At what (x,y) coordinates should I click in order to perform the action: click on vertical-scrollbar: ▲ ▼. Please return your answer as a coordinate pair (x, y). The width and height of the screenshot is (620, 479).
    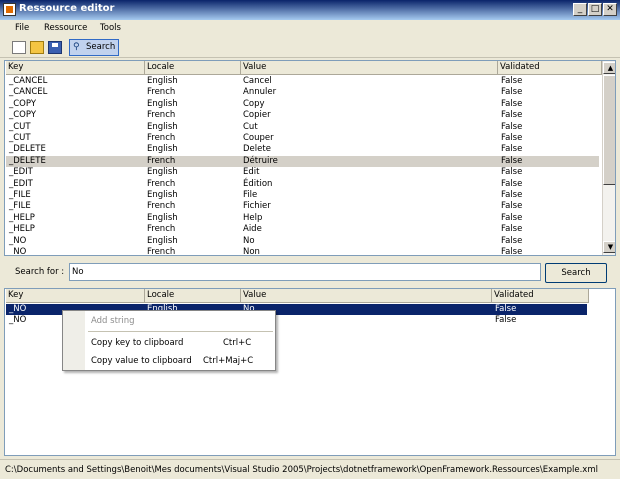
    Looking at the image, I should click on (608, 158).